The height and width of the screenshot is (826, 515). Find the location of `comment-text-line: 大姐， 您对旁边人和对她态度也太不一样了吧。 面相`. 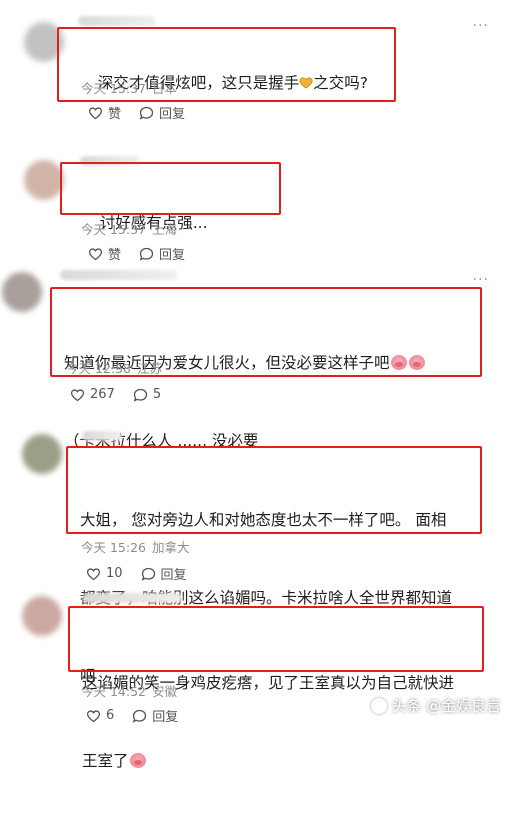

comment-text-line: 大姐， 您对旁边人和对她态度也太不一样了吧。 面相 is located at coordinates (263, 520).